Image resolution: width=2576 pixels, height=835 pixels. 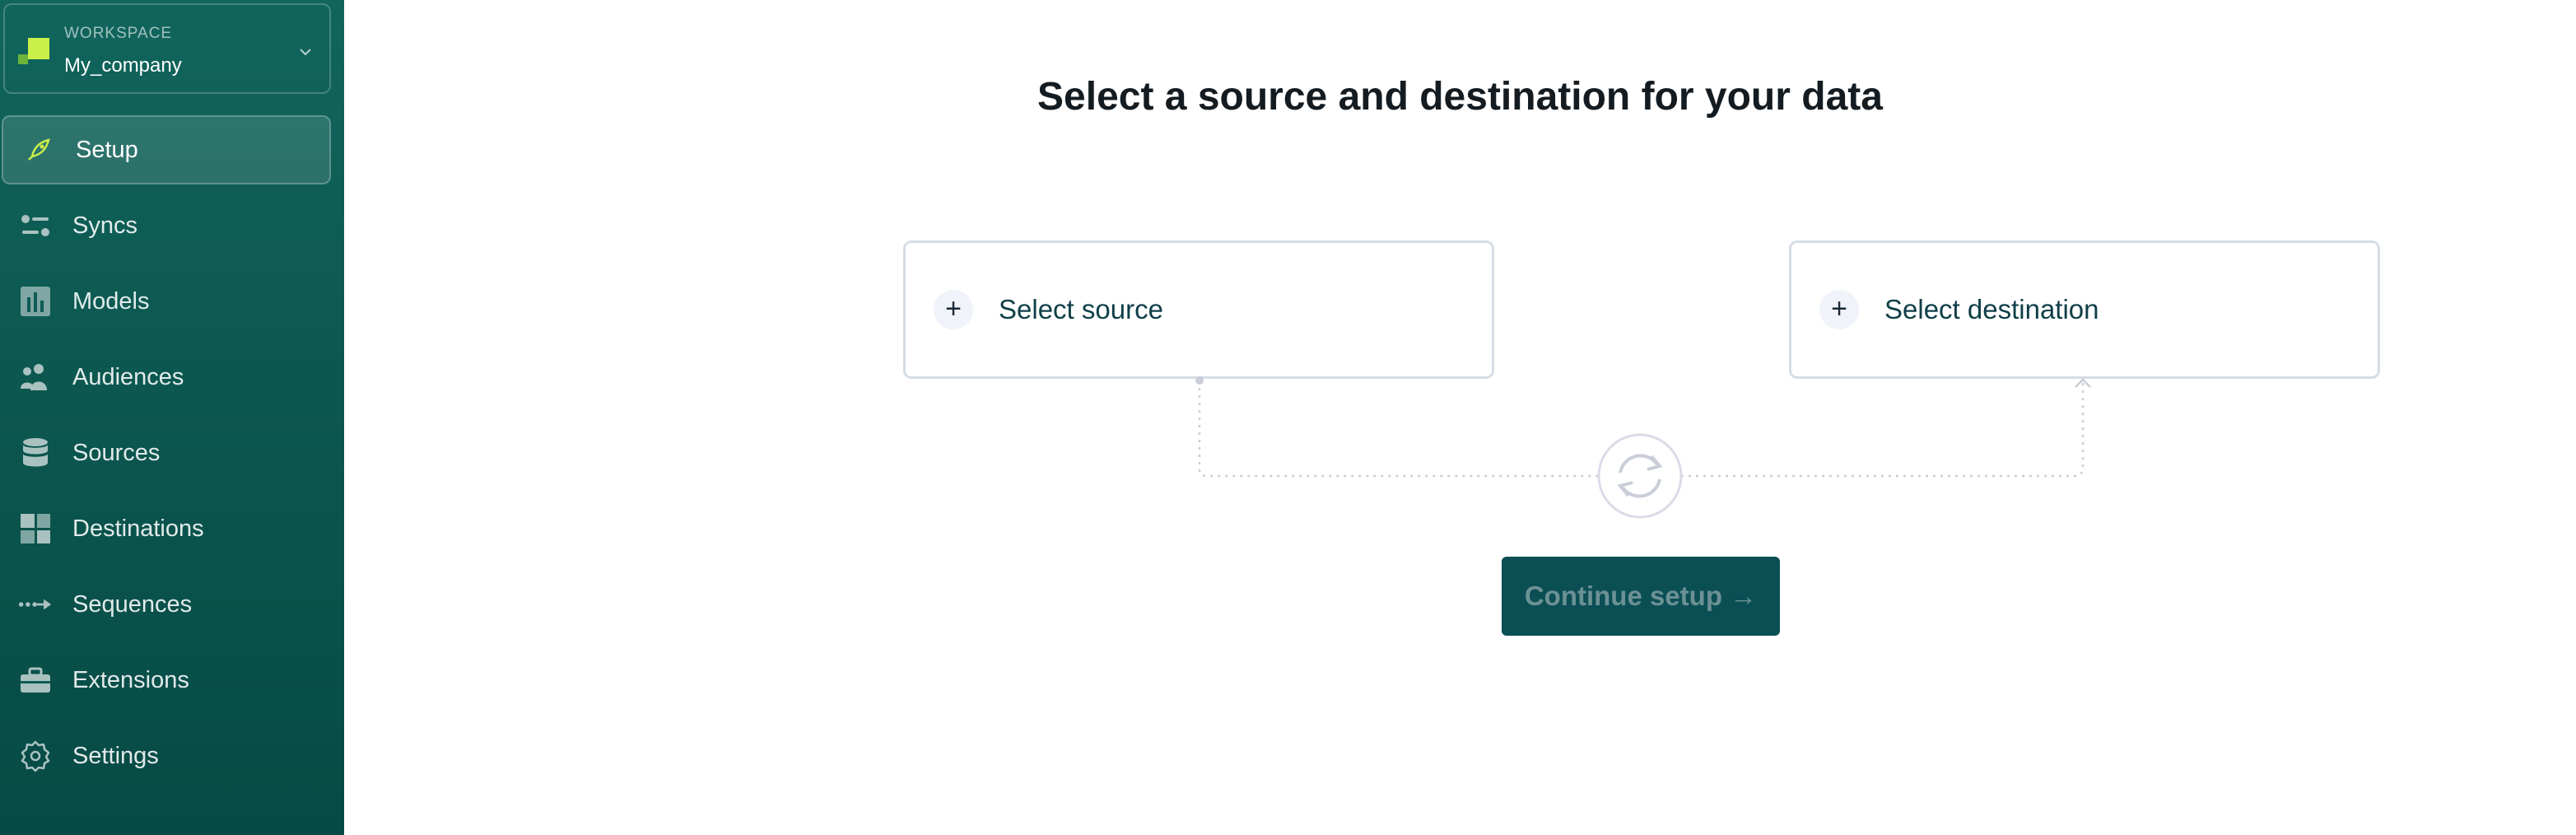 What do you see at coordinates (111, 301) in the screenshot?
I see `sidebar-item-label: Models` at bounding box center [111, 301].